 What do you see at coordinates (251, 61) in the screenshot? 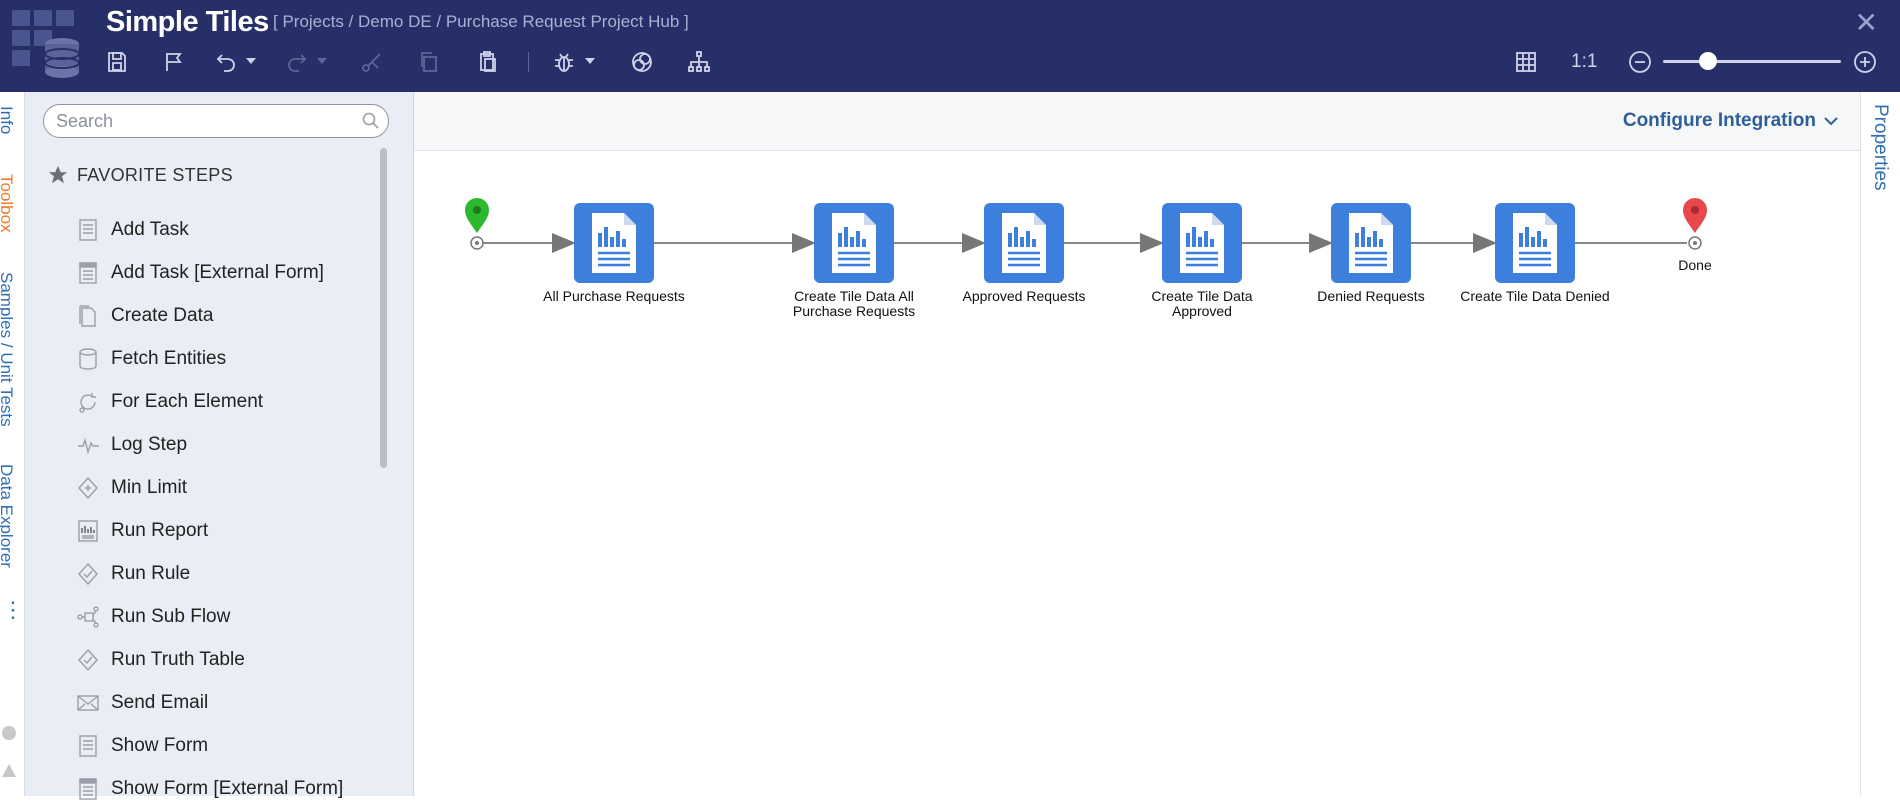
I see `undo-dropdown-icon` at bounding box center [251, 61].